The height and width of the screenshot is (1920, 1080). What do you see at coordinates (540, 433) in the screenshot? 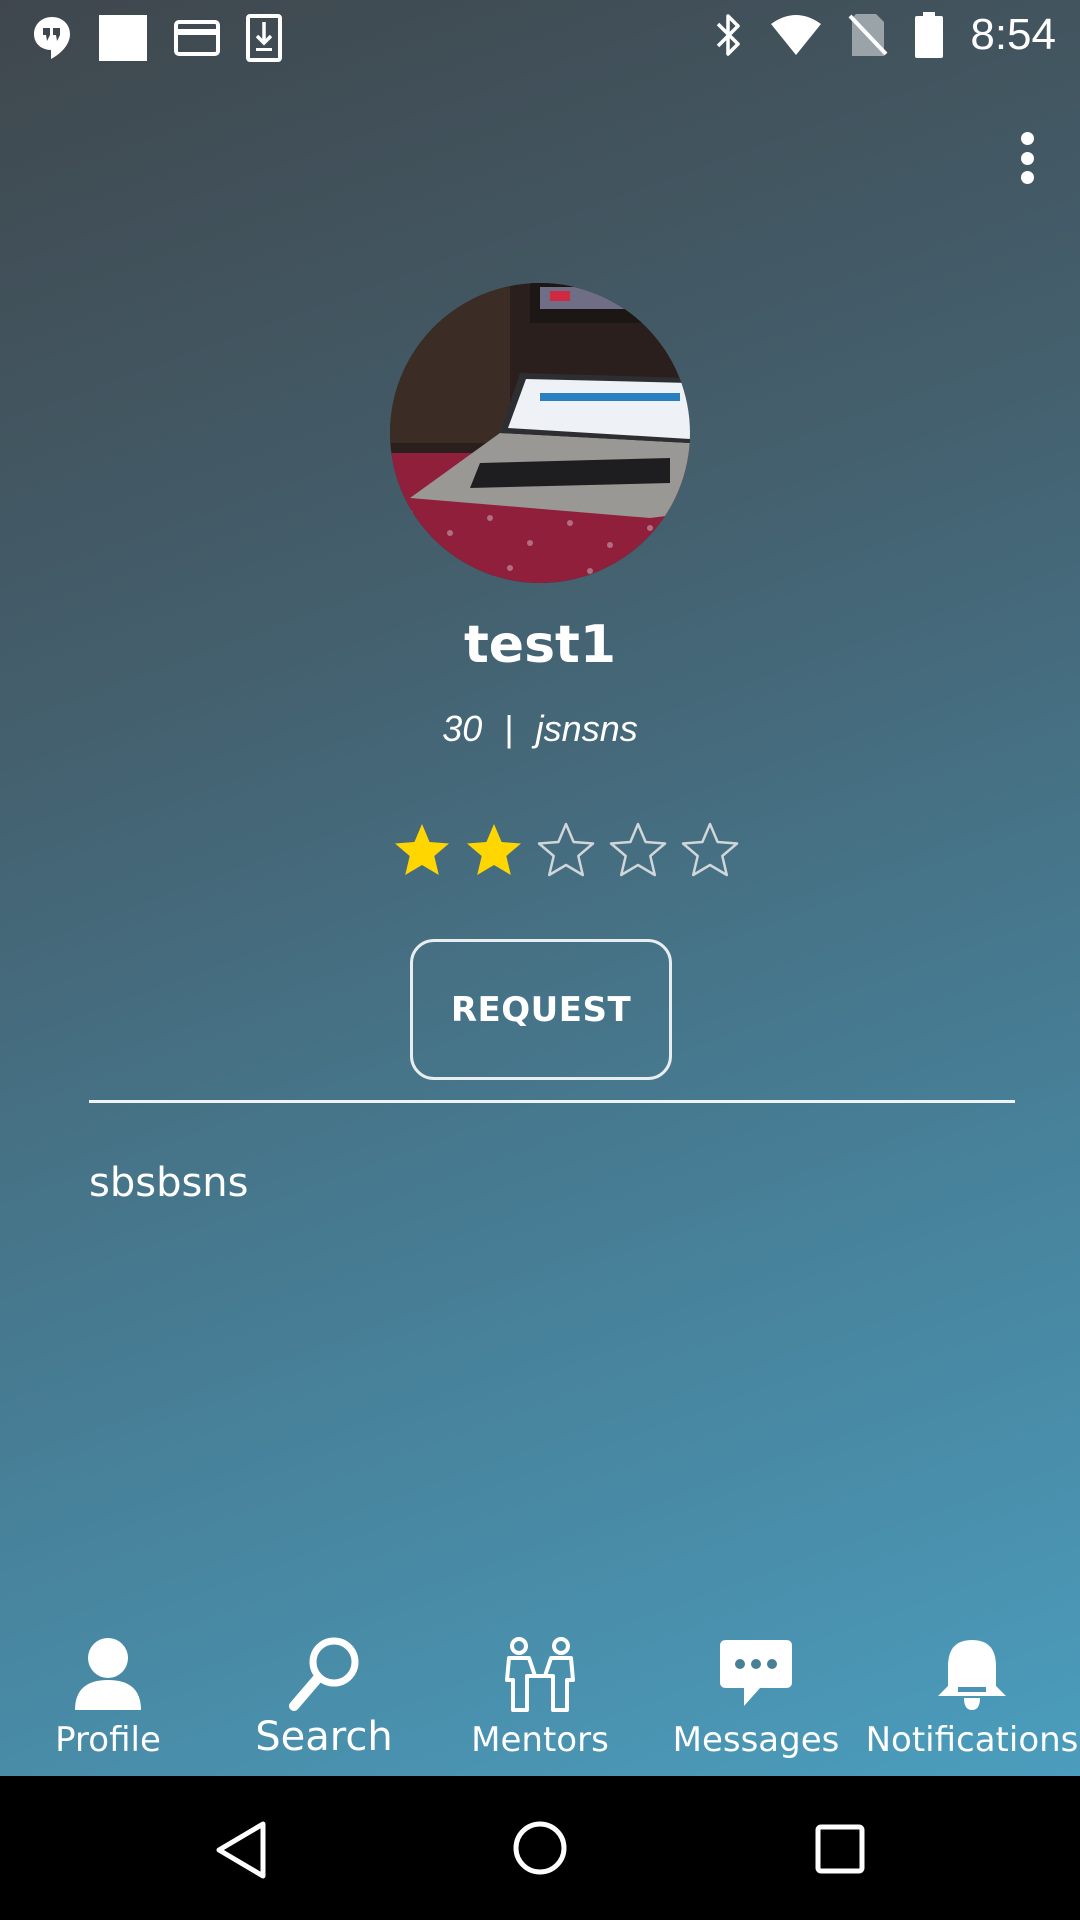
I see `avatar` at bounding box center [540, 433].